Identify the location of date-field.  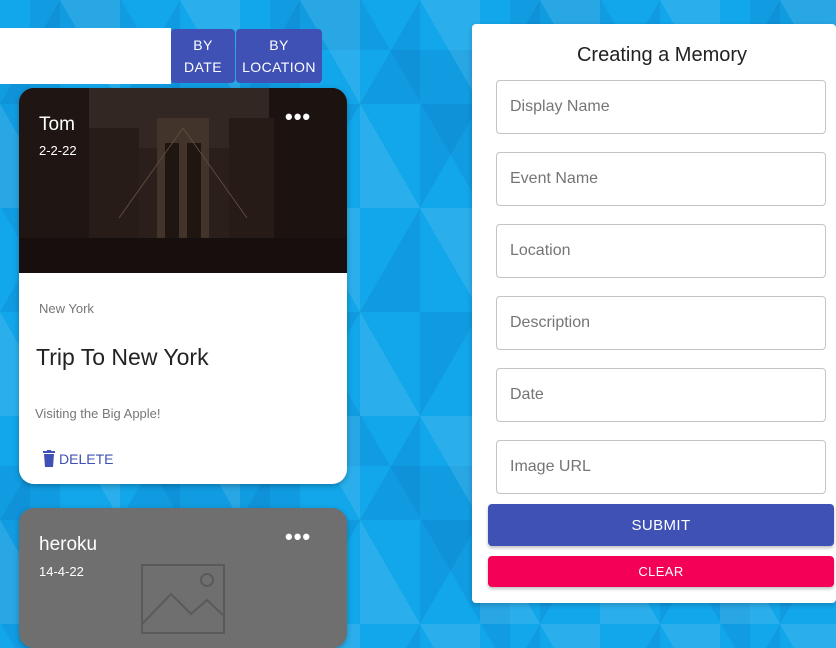
(661, 395).